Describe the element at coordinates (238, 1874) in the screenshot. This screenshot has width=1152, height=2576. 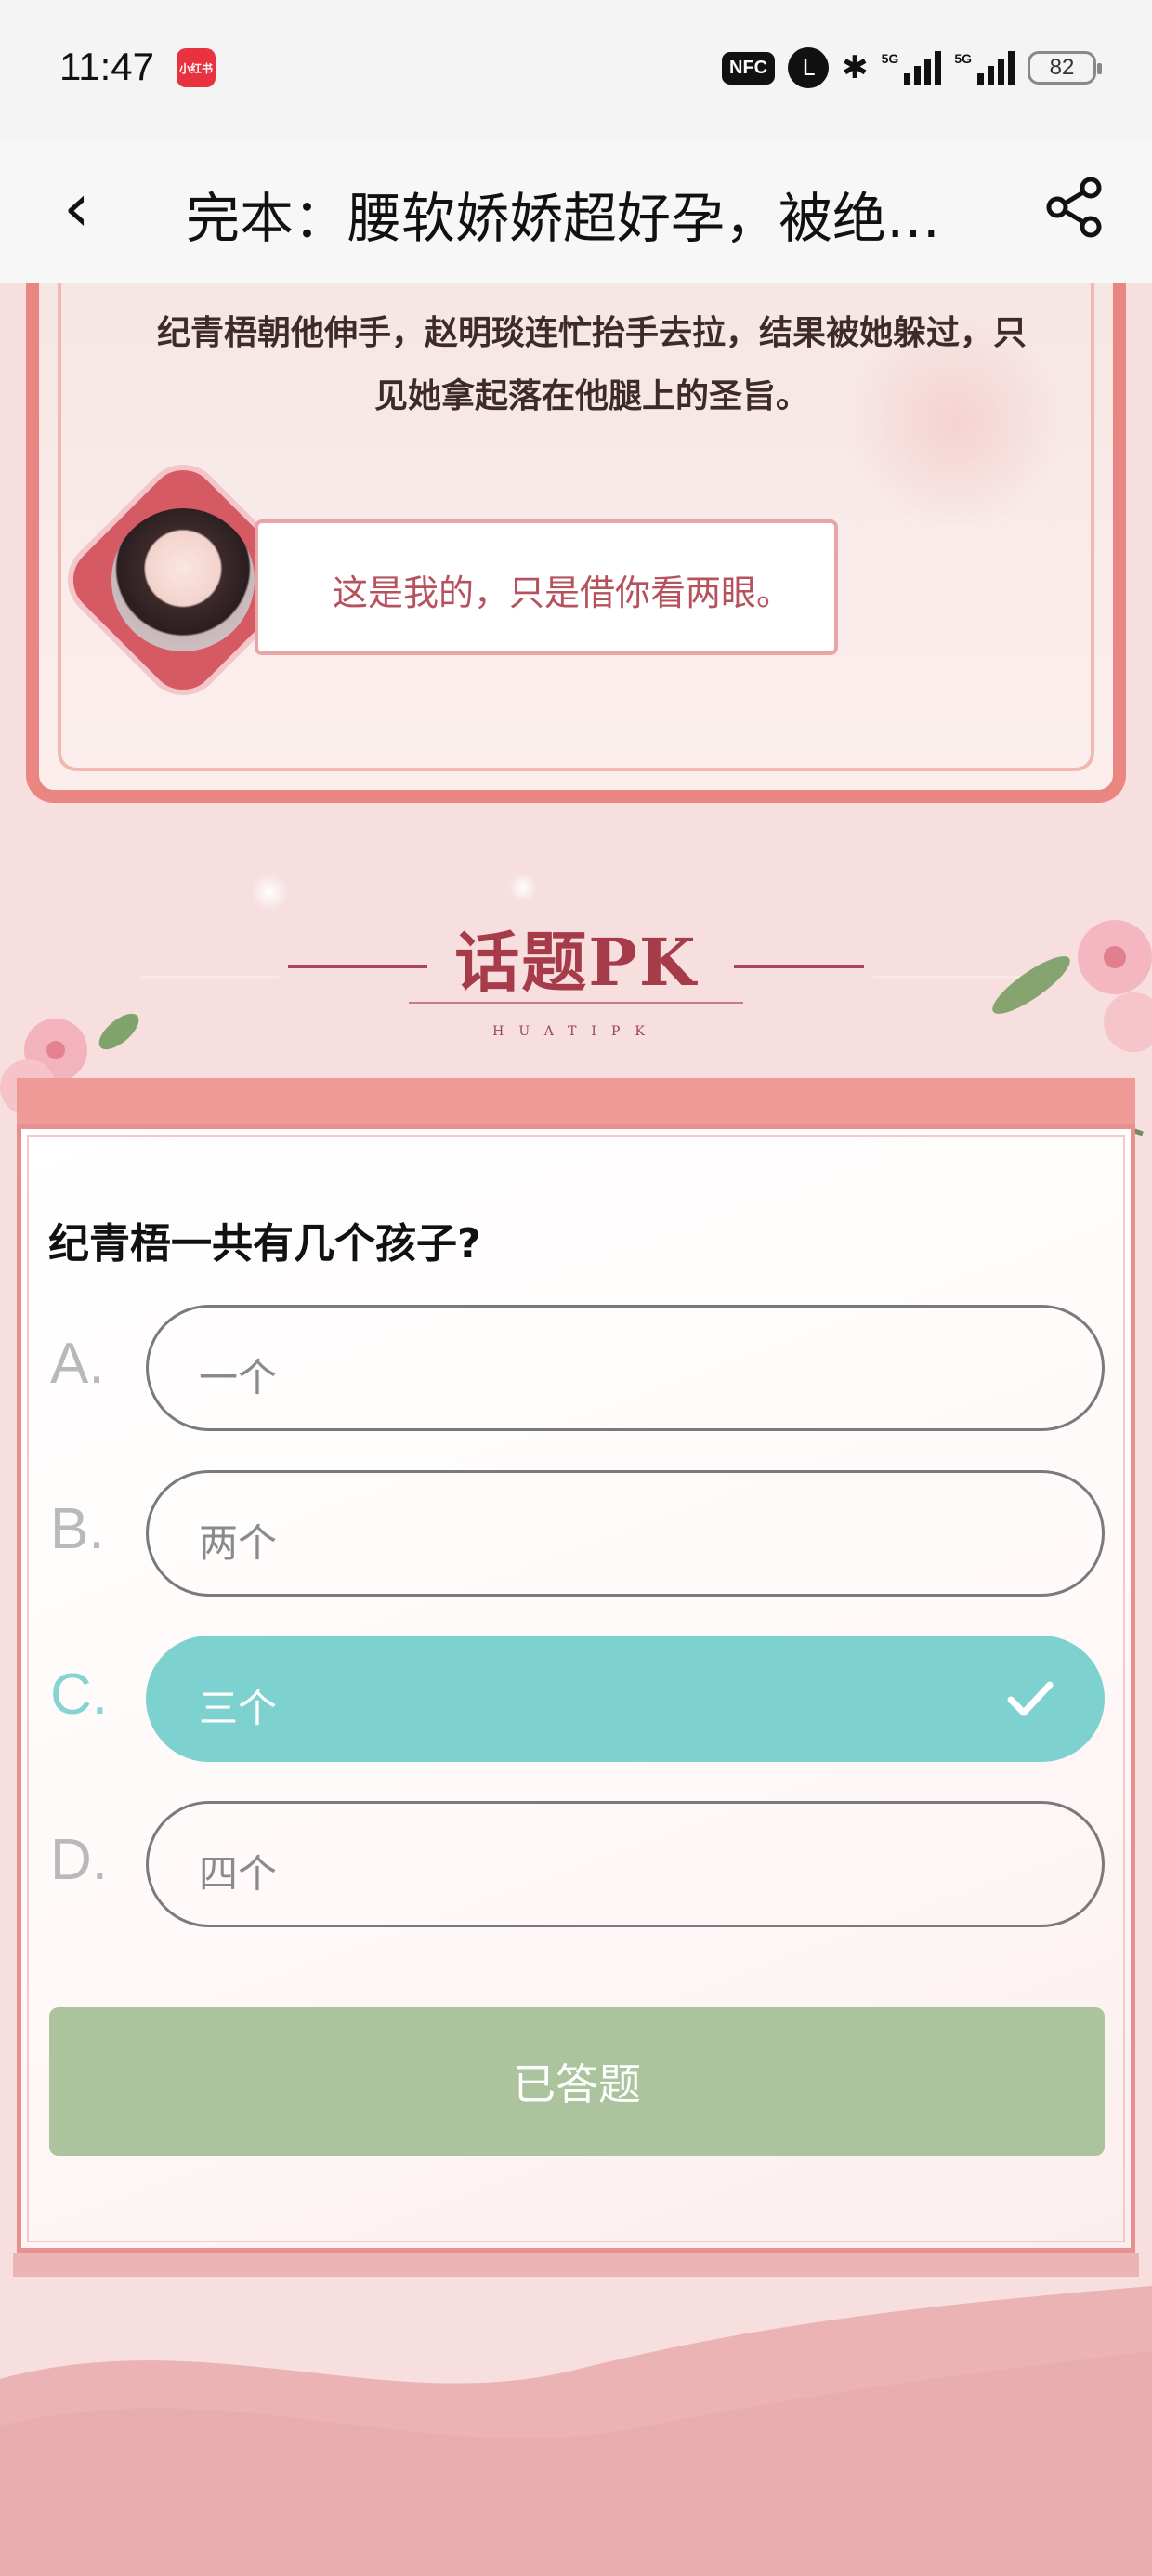
I see `option-label: 四个` at that location.